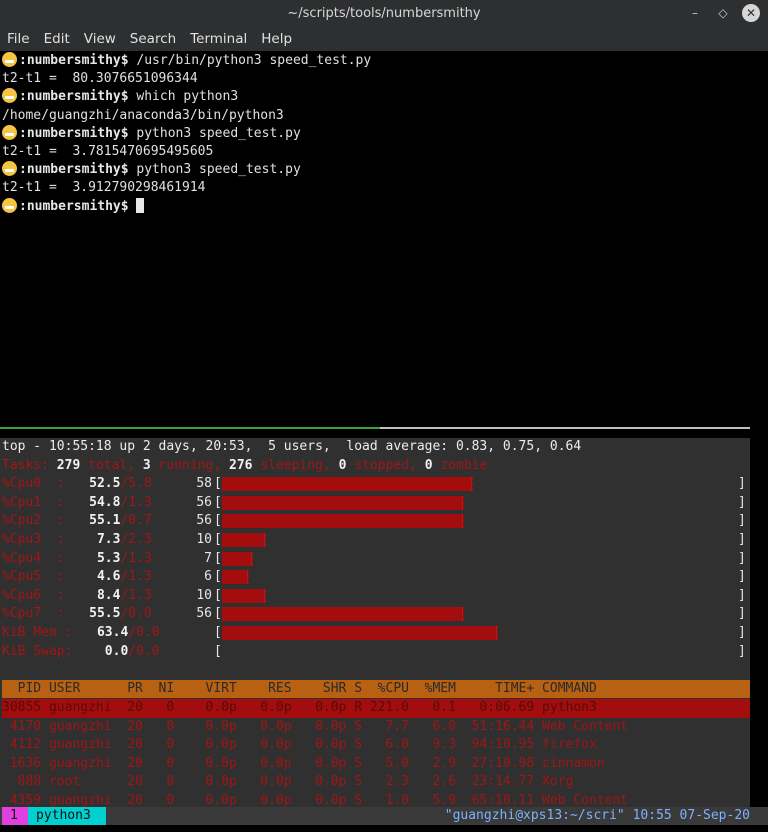 The image size is (768, 832). Describe the element at coordinates (77, 614) in the screenshot. I see `cpu7-meter: %Cpu7 : 55.5/0.0` at that location.